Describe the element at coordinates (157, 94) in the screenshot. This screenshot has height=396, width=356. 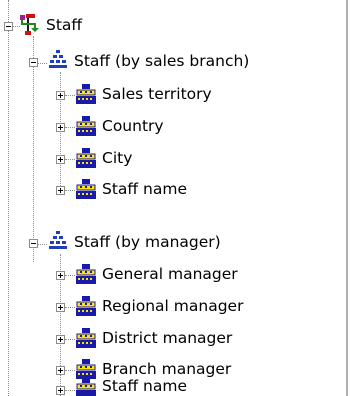
I see `tree-node-label: Sales territory` at that location.